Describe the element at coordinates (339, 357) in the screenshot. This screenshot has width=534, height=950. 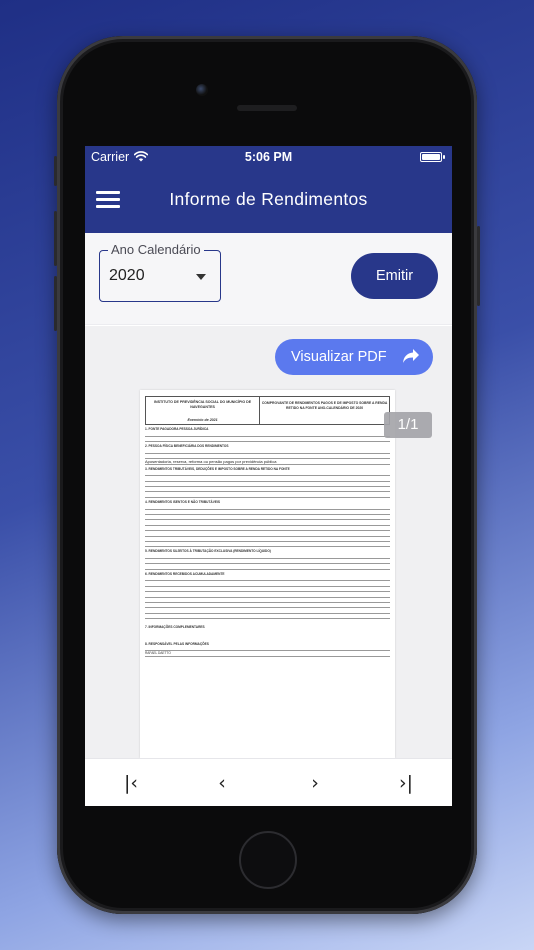
I see `visualizar-pdf-label: Visualizar PDF` at that location.